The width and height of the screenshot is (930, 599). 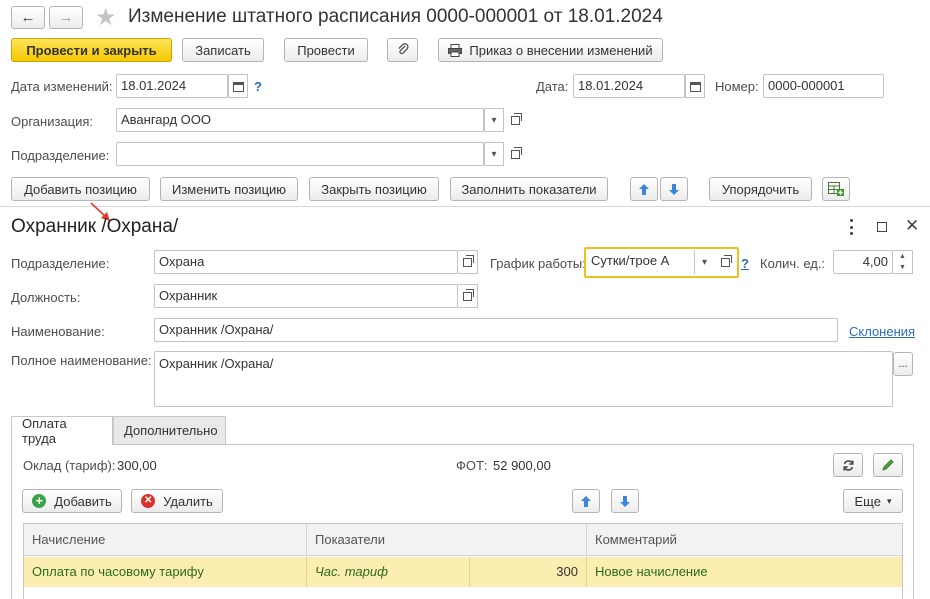 I want to click on change-position-button: Изменить позицию, so click(x=229, y=189).